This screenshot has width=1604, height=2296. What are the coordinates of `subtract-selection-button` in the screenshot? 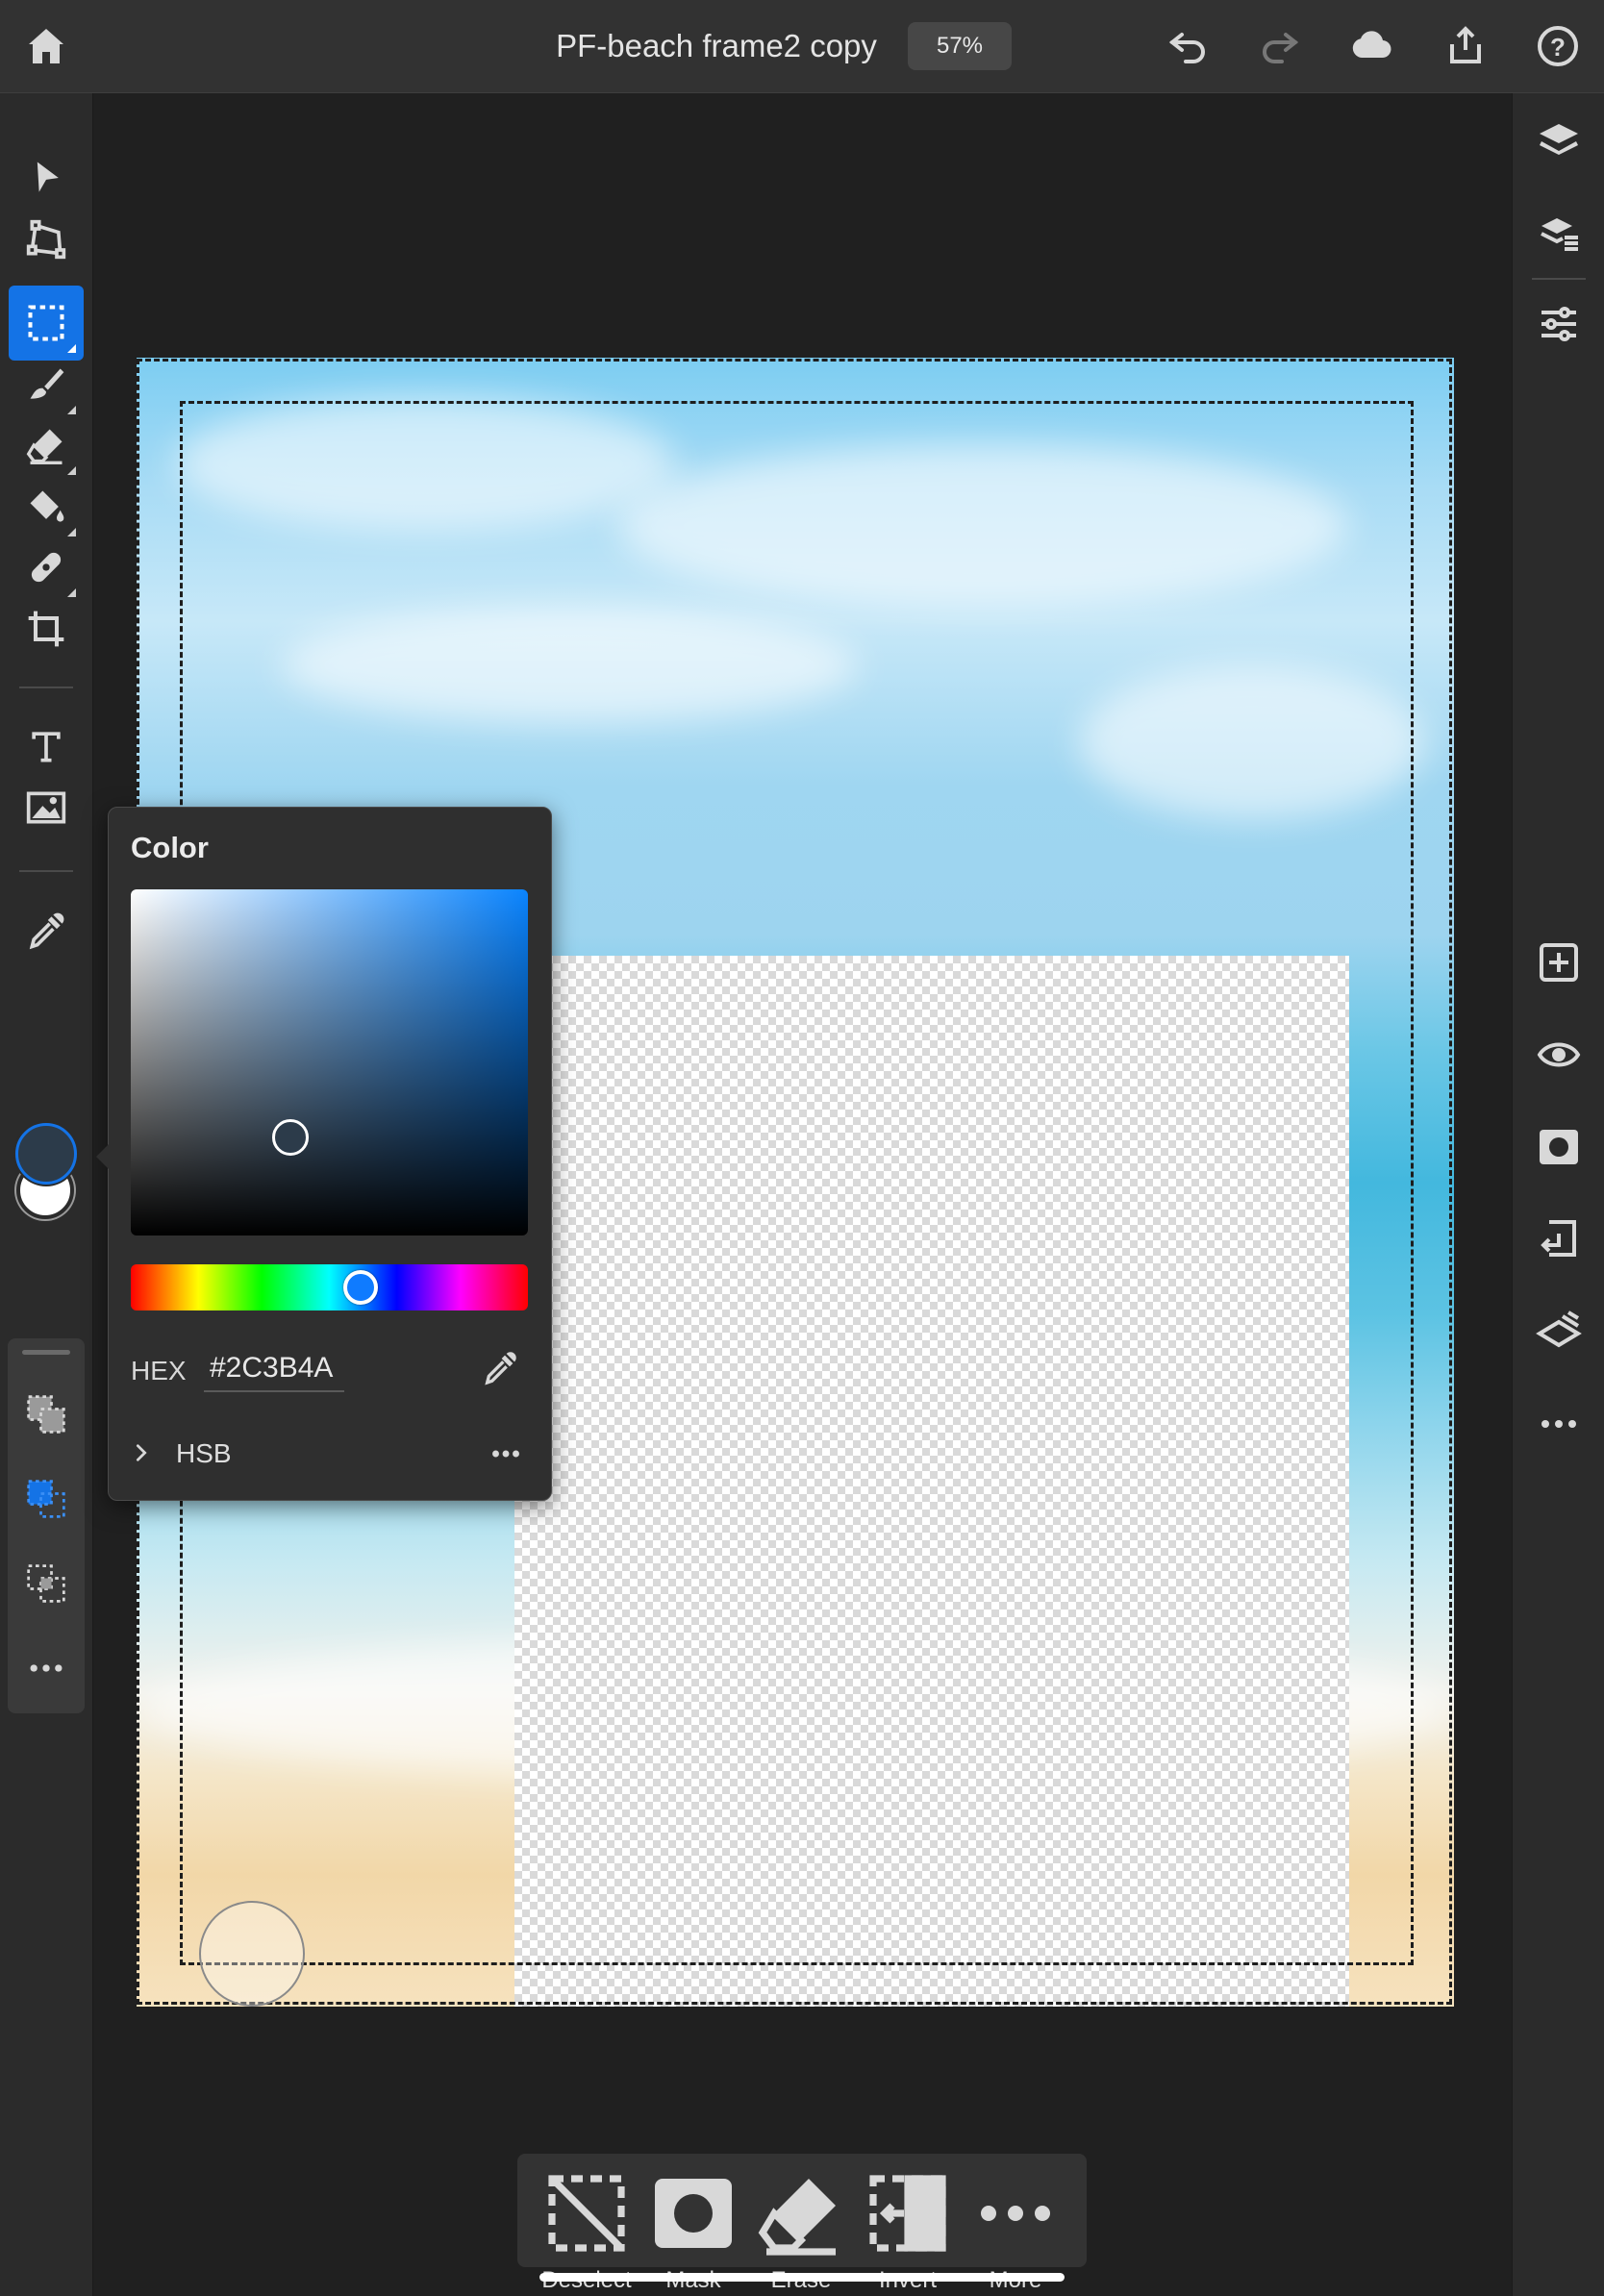 It's located at (46, 1583).